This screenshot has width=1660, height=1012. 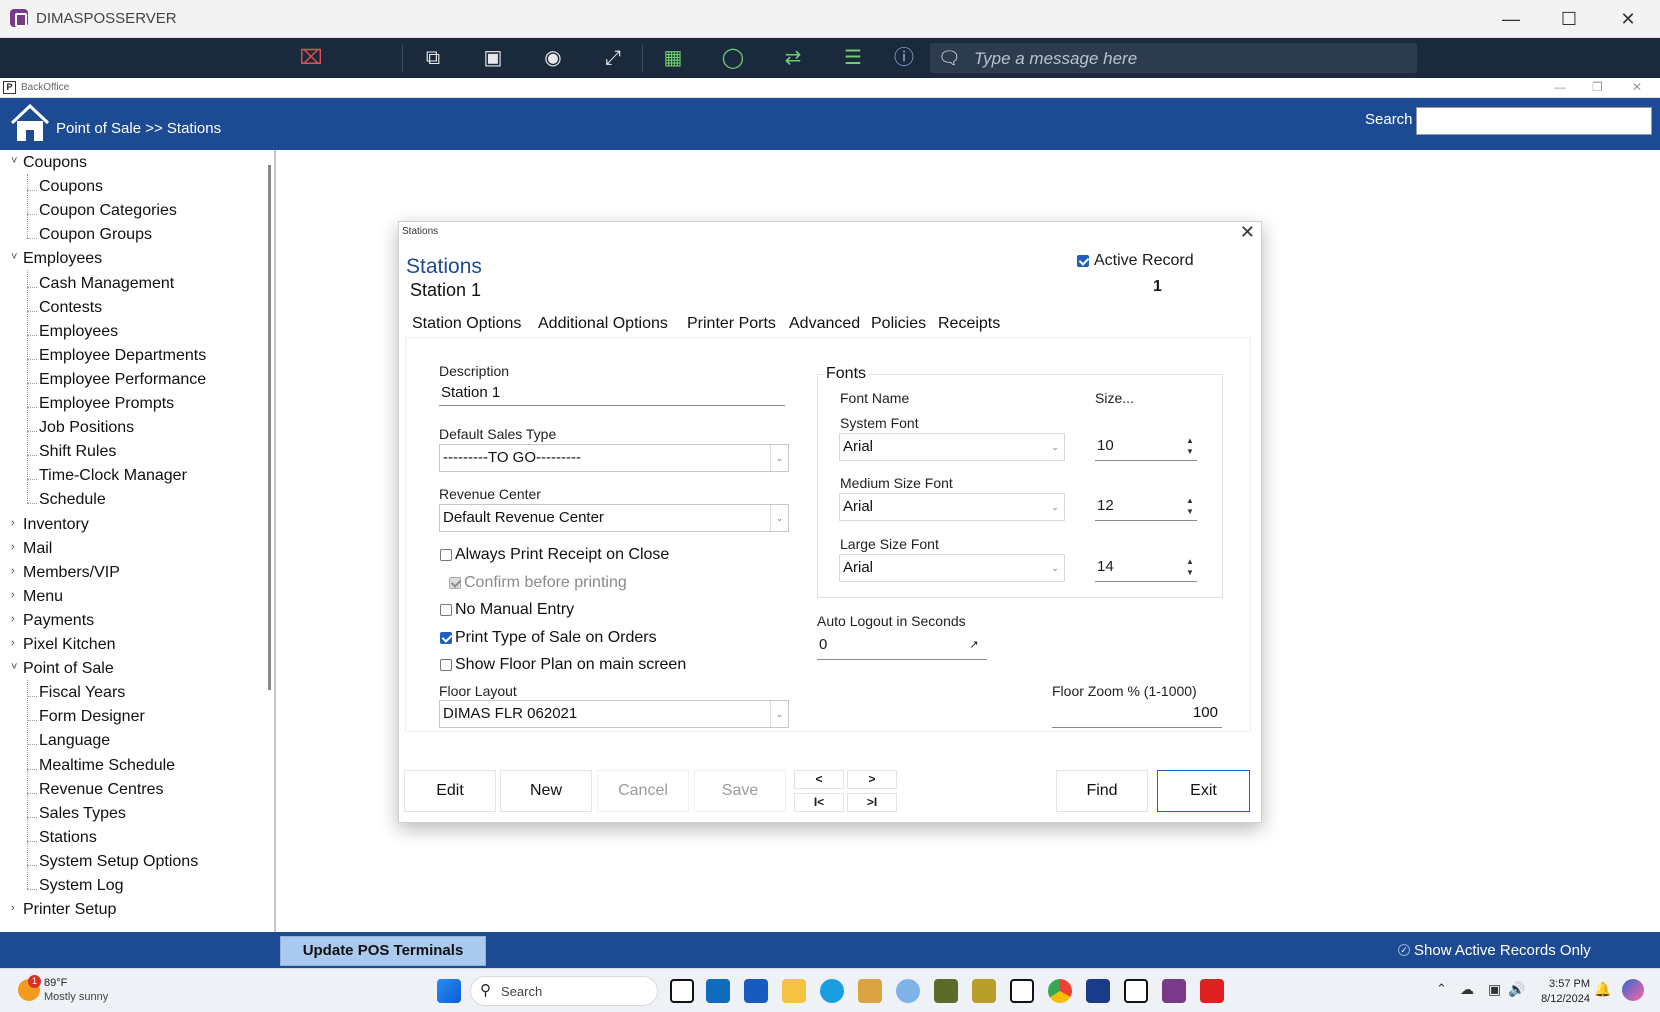 What do you see at coordinates (1247, 232) in the screenshot?
I see `dialog-close-icon: ✕` at bounding box center [1247, 232].